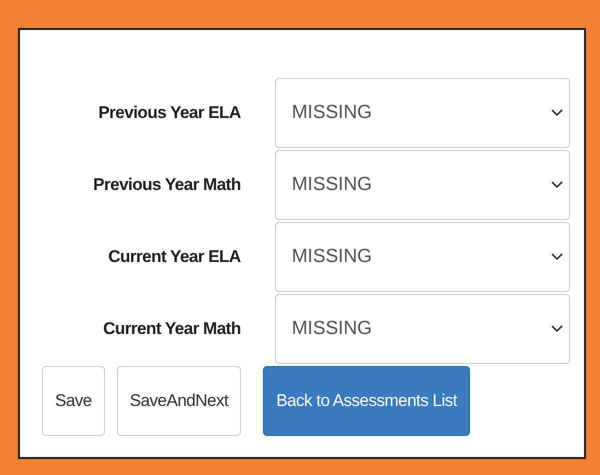 The height and width of the screenshot is (475, 600). What do you see at coordinates (172, 329) in the screenshot?
I see `field-label: Current Year Math` at bounding box center [172, 329].